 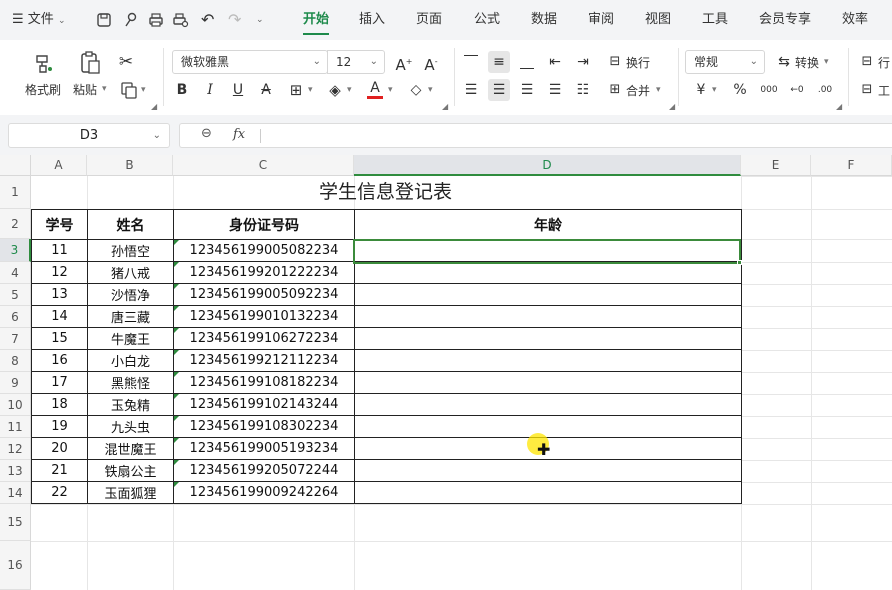 I want to click on file-menu: ☰ 文件 ⌄, so click(x=39, y=20).